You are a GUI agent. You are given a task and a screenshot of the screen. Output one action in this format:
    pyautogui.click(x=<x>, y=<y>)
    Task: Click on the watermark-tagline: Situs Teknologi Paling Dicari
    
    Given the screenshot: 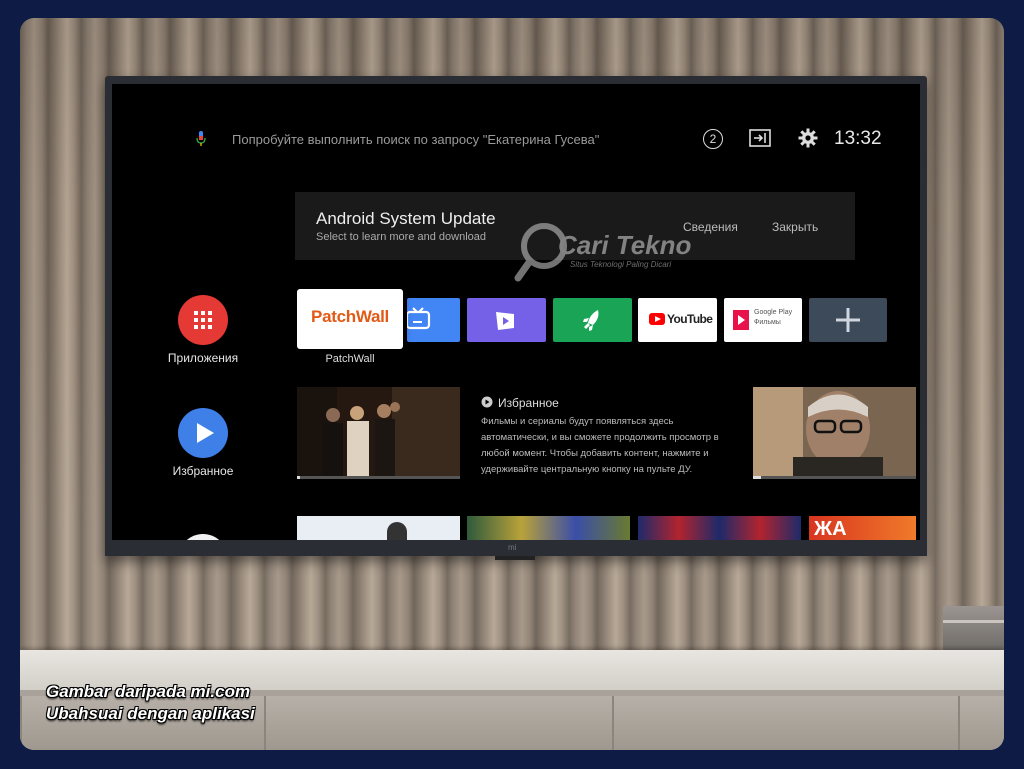 What is the action you would take?
    pyautogui.click(x=621, y=264)
    